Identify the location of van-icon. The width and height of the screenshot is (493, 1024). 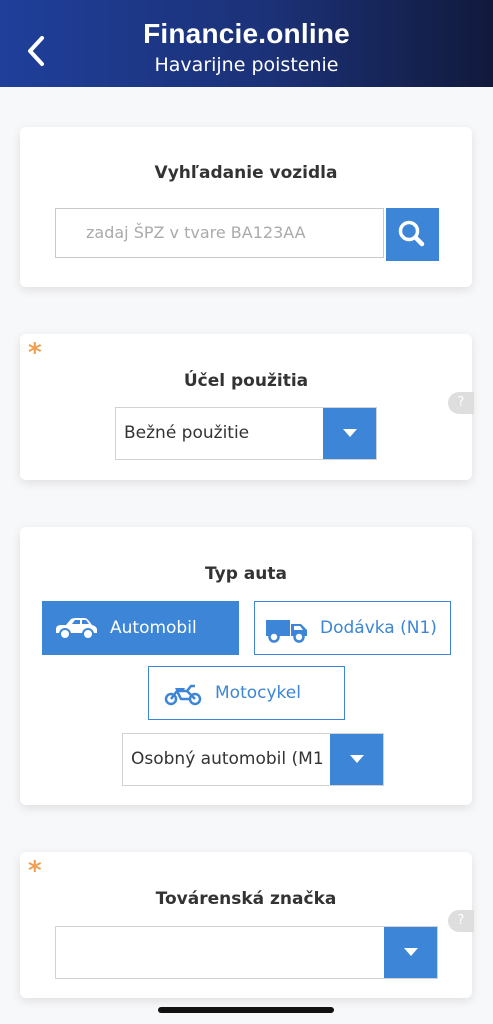
(286, 631).